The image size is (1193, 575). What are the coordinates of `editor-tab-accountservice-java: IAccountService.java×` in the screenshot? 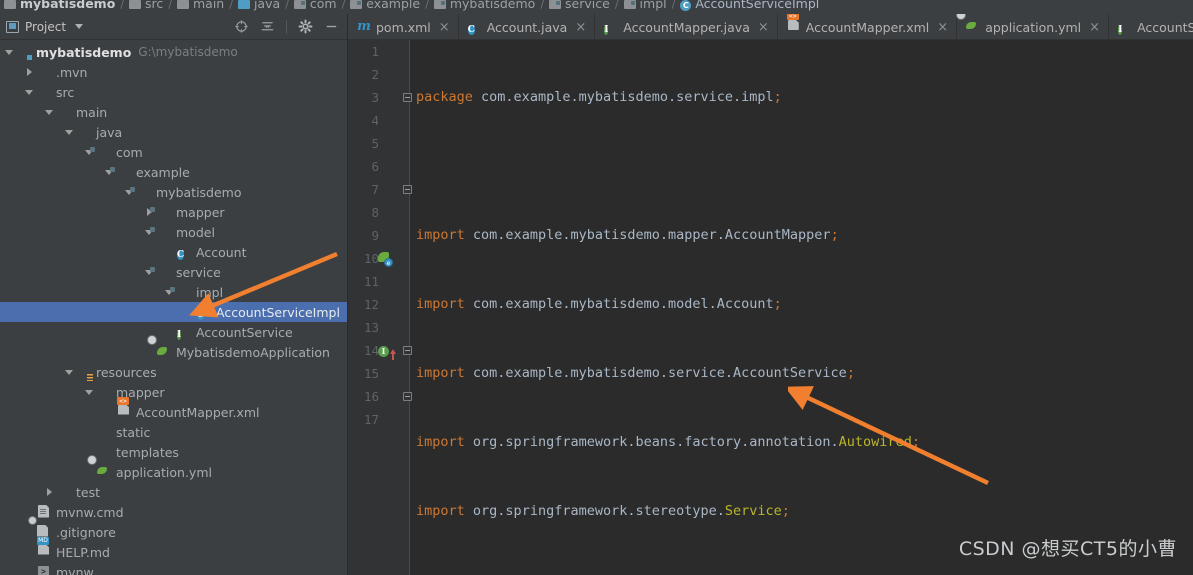 It's located at (1151, 26).